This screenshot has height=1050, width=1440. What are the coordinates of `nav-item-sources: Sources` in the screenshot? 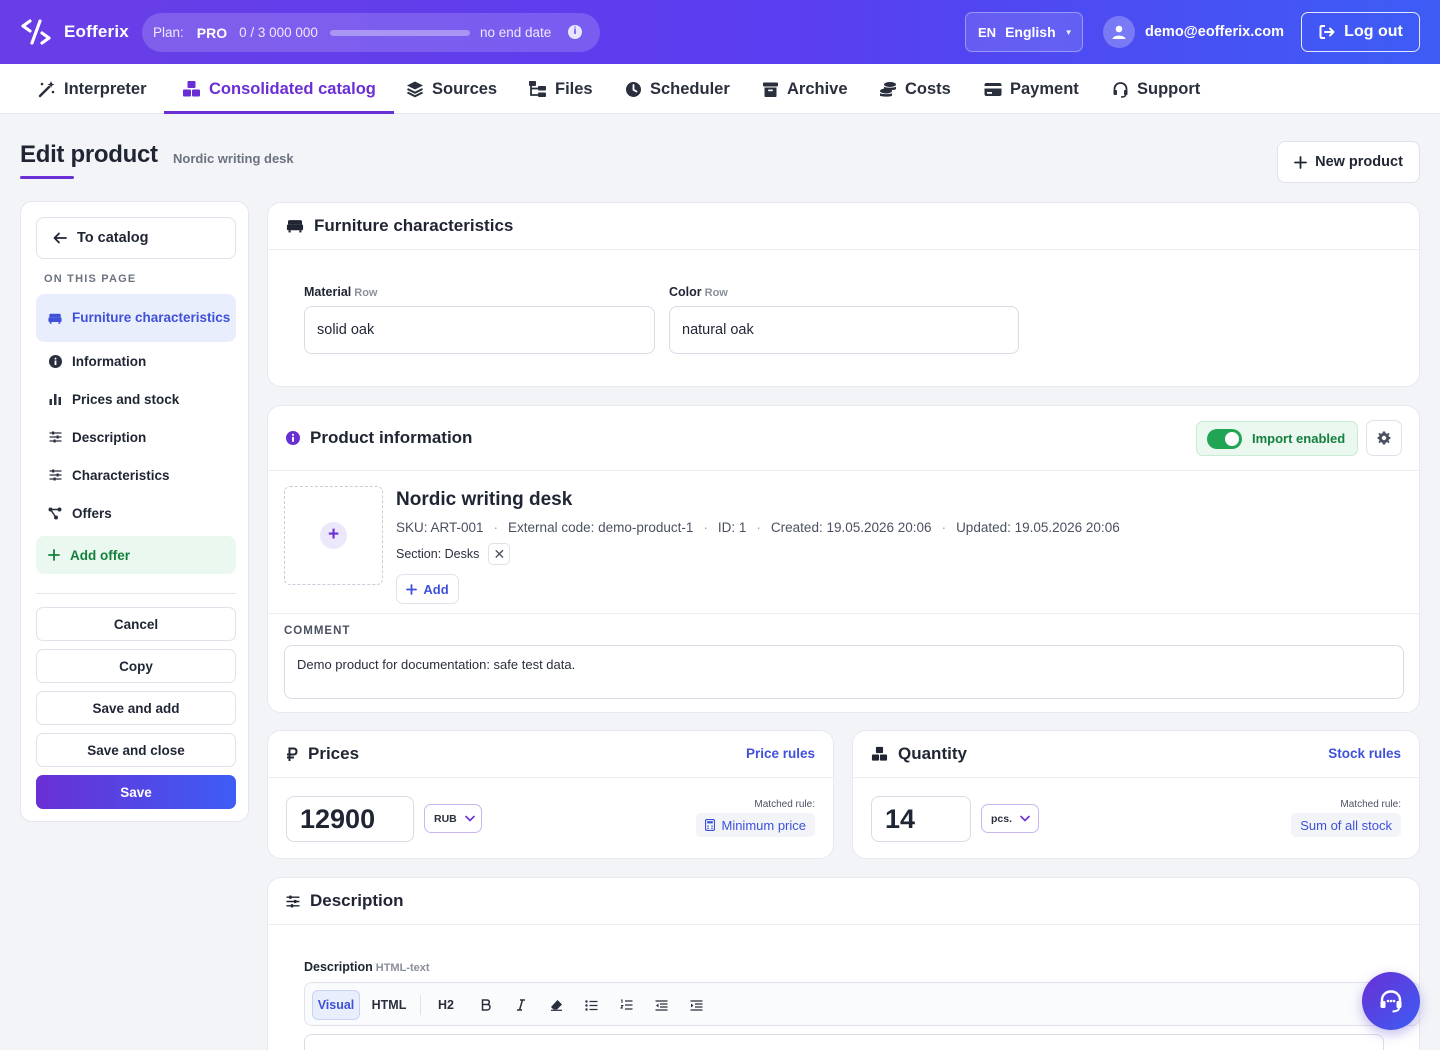 It's located at (451, 89).